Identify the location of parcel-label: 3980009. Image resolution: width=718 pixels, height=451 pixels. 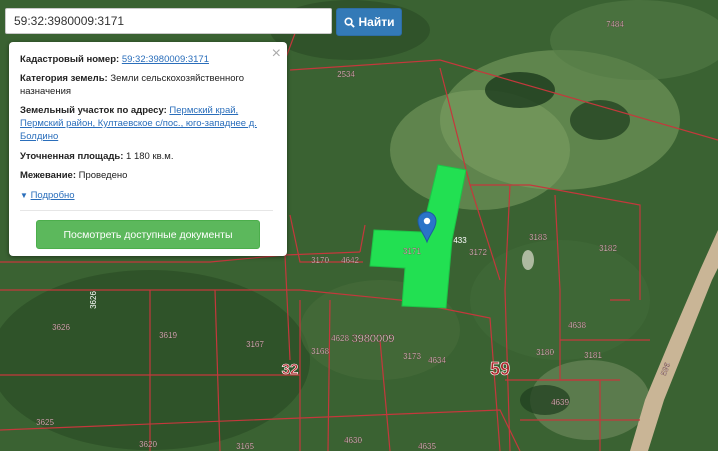
(373, 339).